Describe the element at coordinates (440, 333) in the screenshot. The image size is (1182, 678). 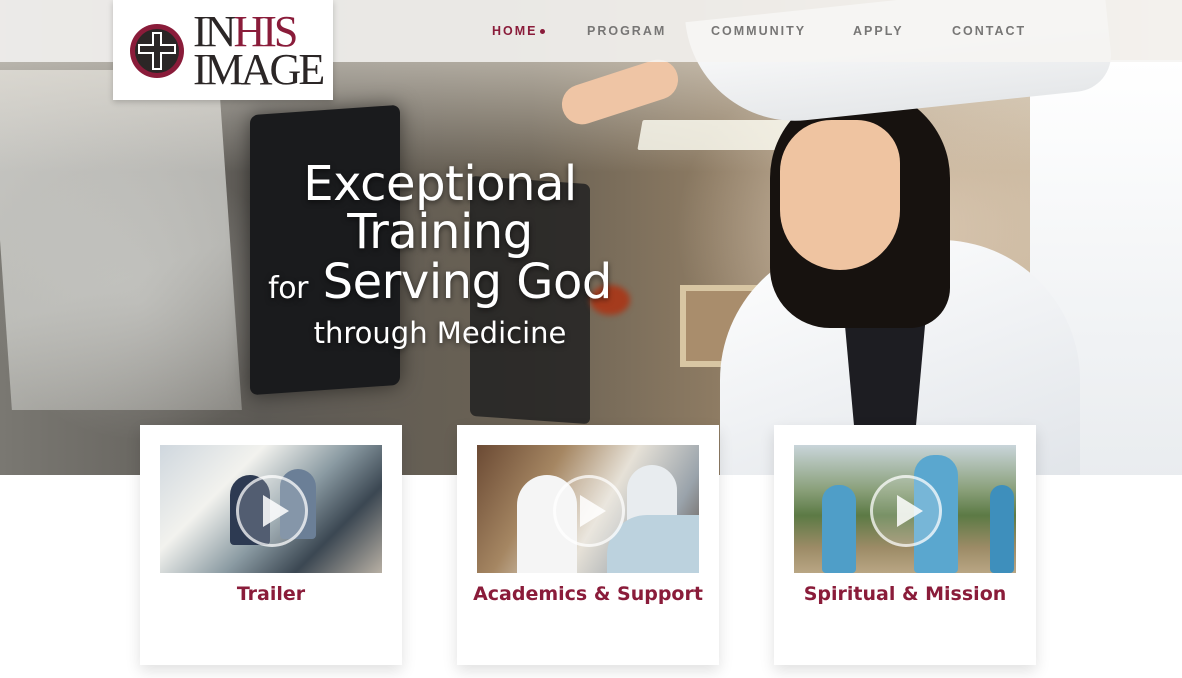
I see `headline-line-4: through Medicine` at that location.